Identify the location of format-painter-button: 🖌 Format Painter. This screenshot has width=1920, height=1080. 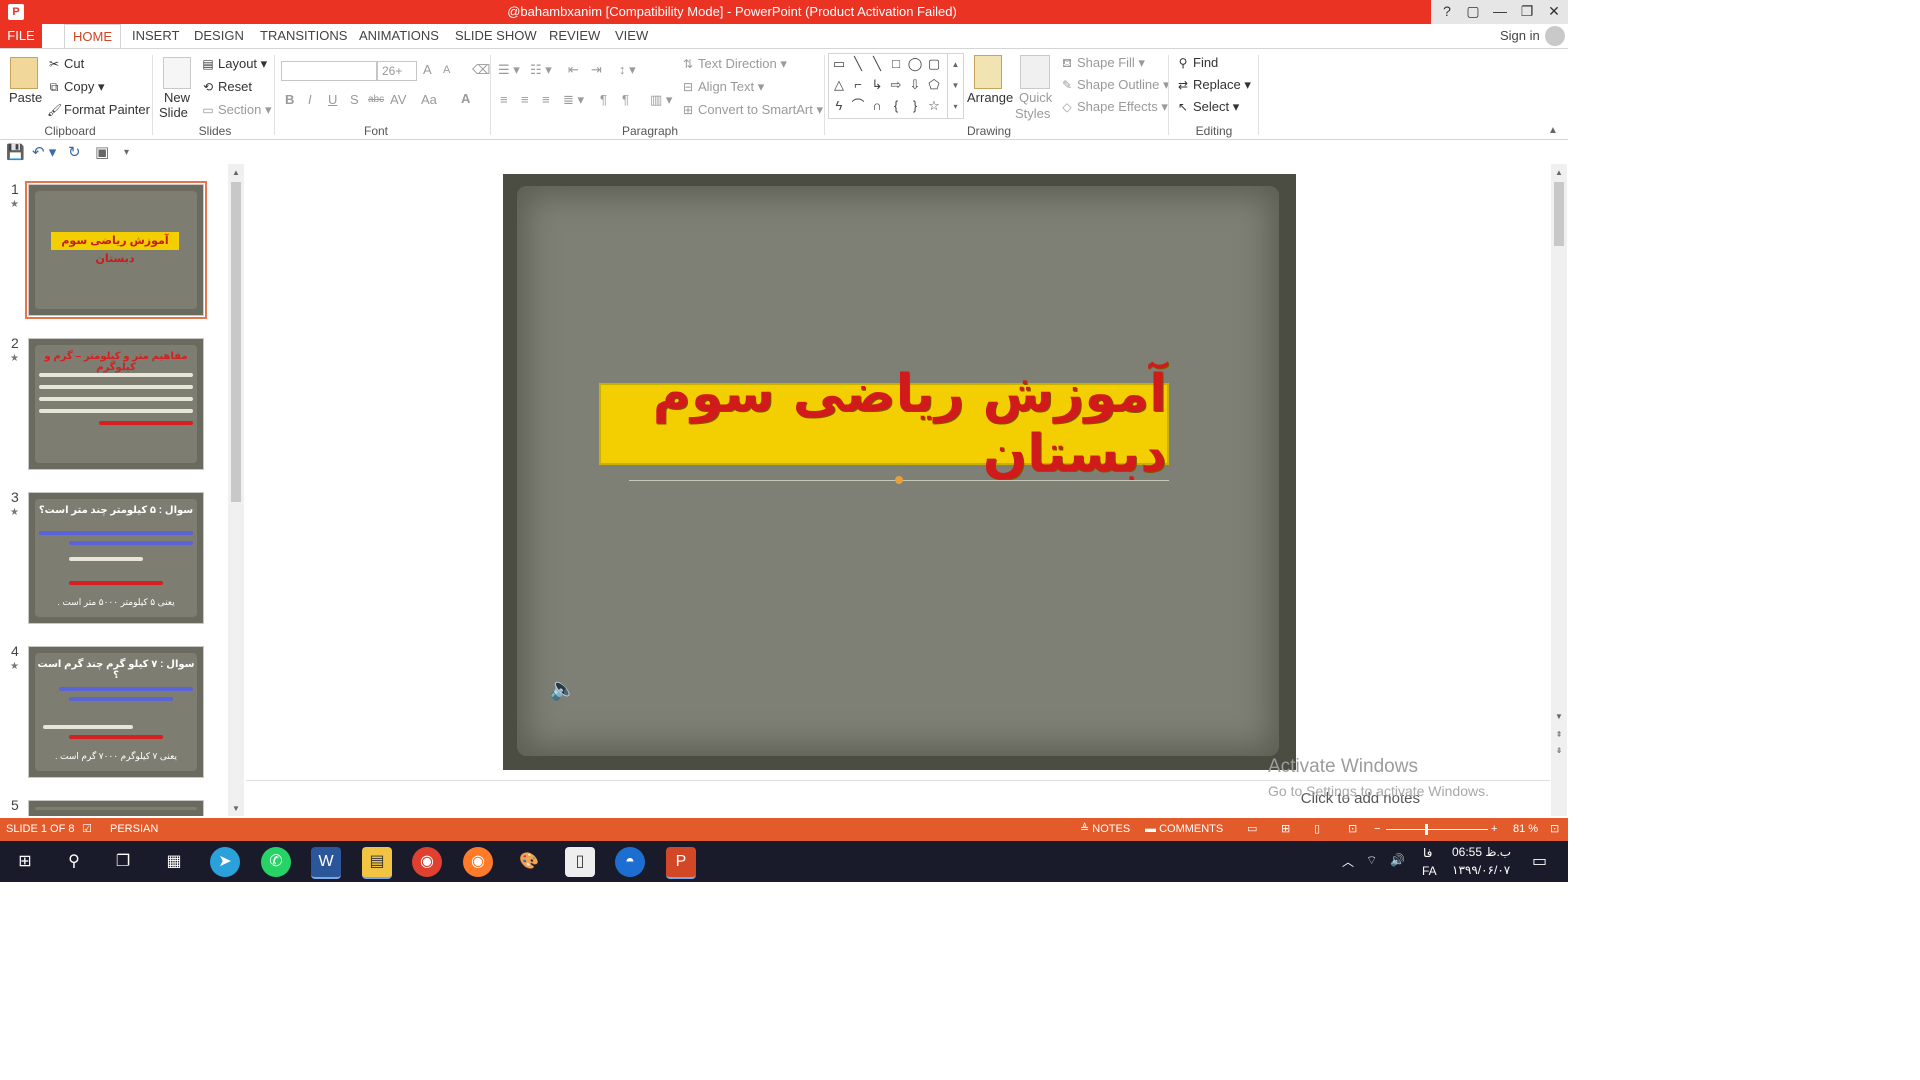
(98, 109).